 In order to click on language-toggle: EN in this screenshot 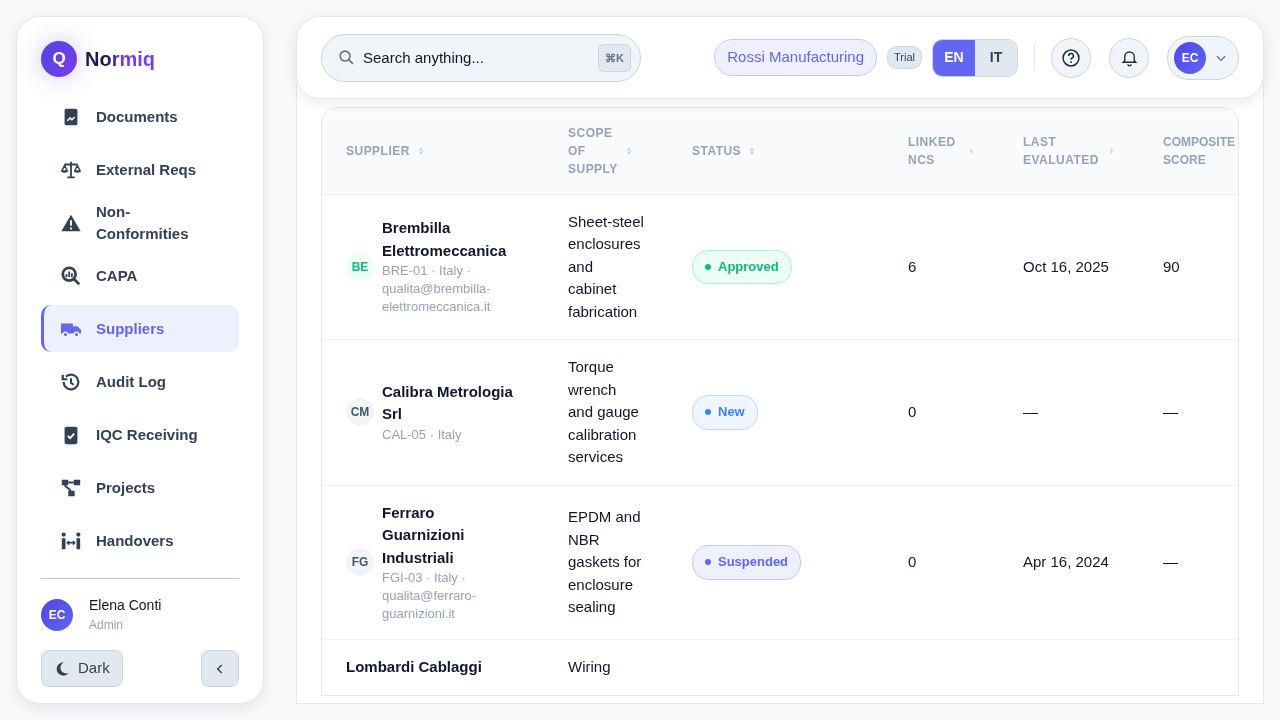, I will do `click(954, 57)`.